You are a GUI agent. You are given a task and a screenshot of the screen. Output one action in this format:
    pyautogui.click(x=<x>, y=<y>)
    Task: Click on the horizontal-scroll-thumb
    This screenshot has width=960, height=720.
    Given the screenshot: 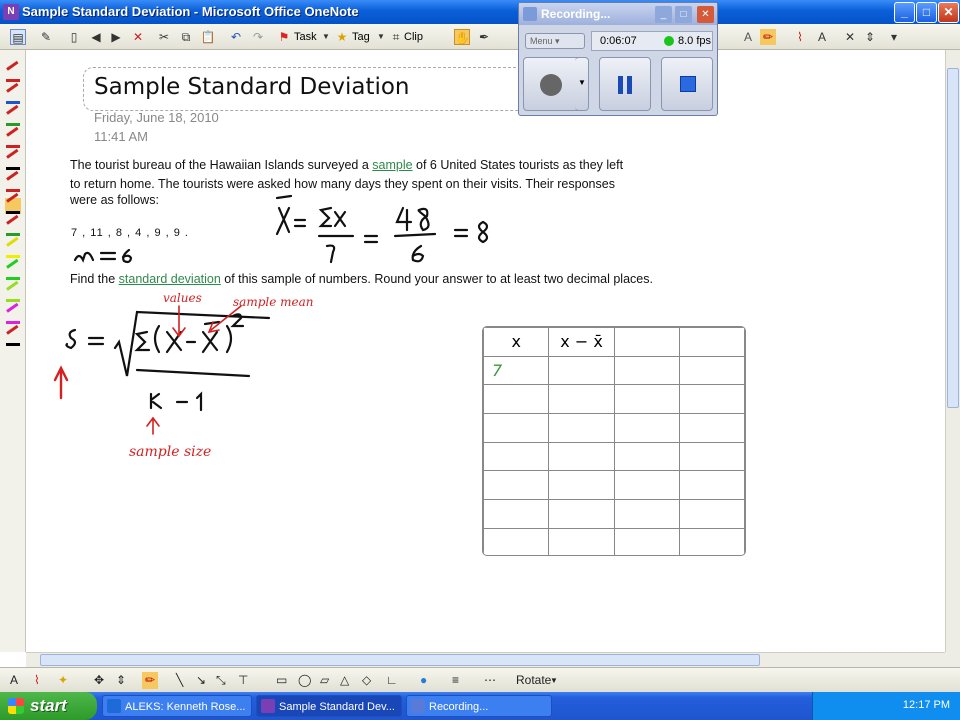 What is the action you would take?
    pyautogui.click(x=400, y=660)
    